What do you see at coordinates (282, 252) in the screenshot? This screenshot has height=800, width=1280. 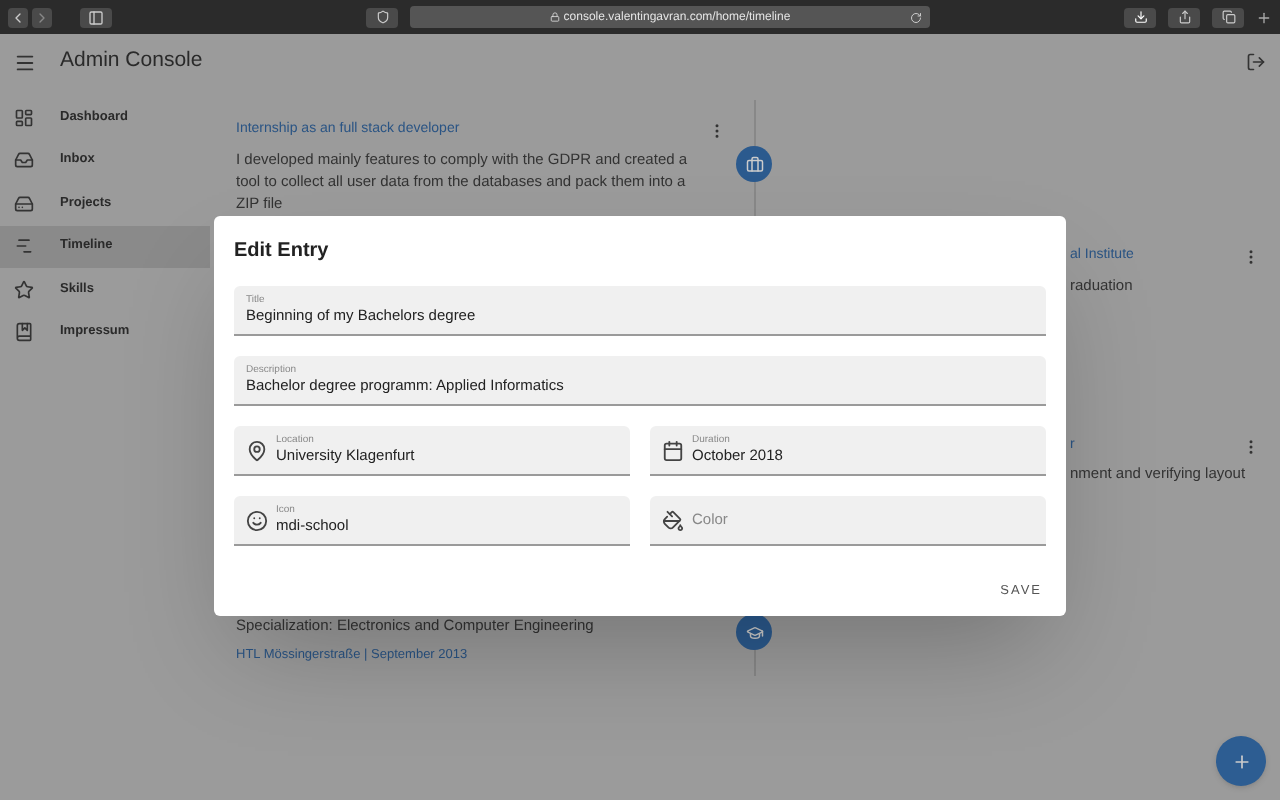 I see `dialog-title: Edit Entry` at bounding box center [282, 252].